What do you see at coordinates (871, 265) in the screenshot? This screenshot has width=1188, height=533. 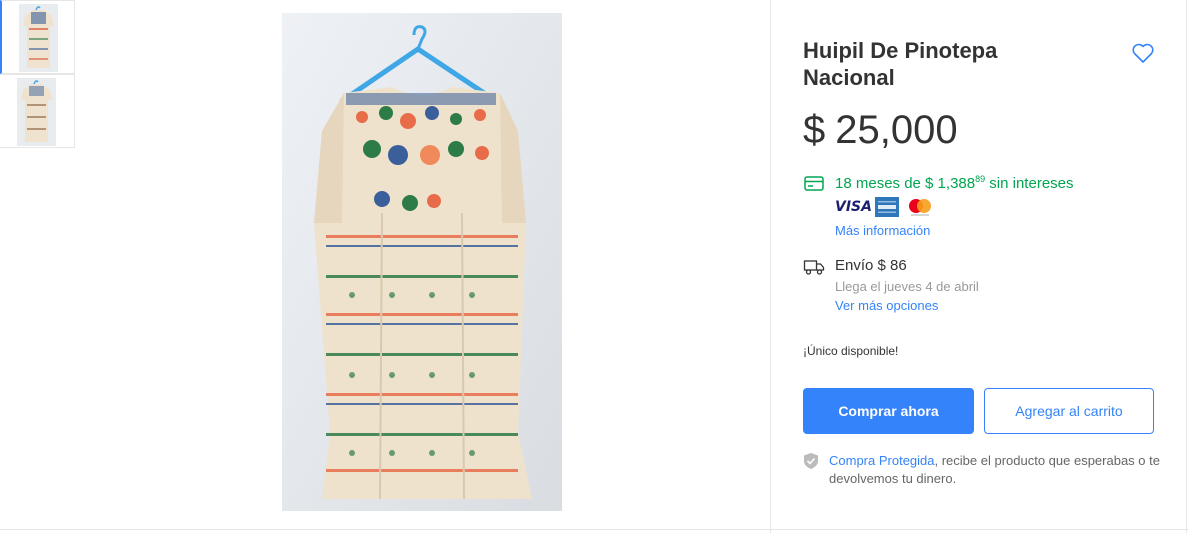 I see `shipping-cost: Envío $ 86` at bounding box center [871, 265].